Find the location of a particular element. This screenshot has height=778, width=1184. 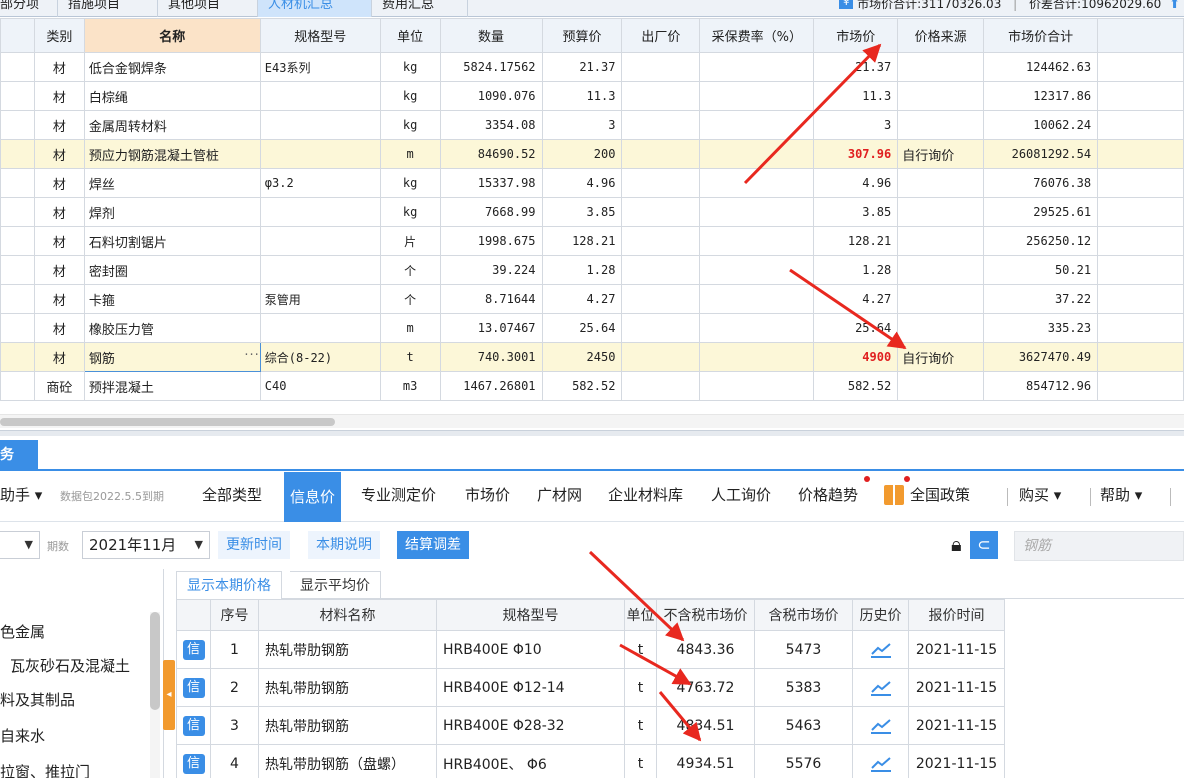

cell-market-total: 335.23 is located at coordinates (1041, 328).